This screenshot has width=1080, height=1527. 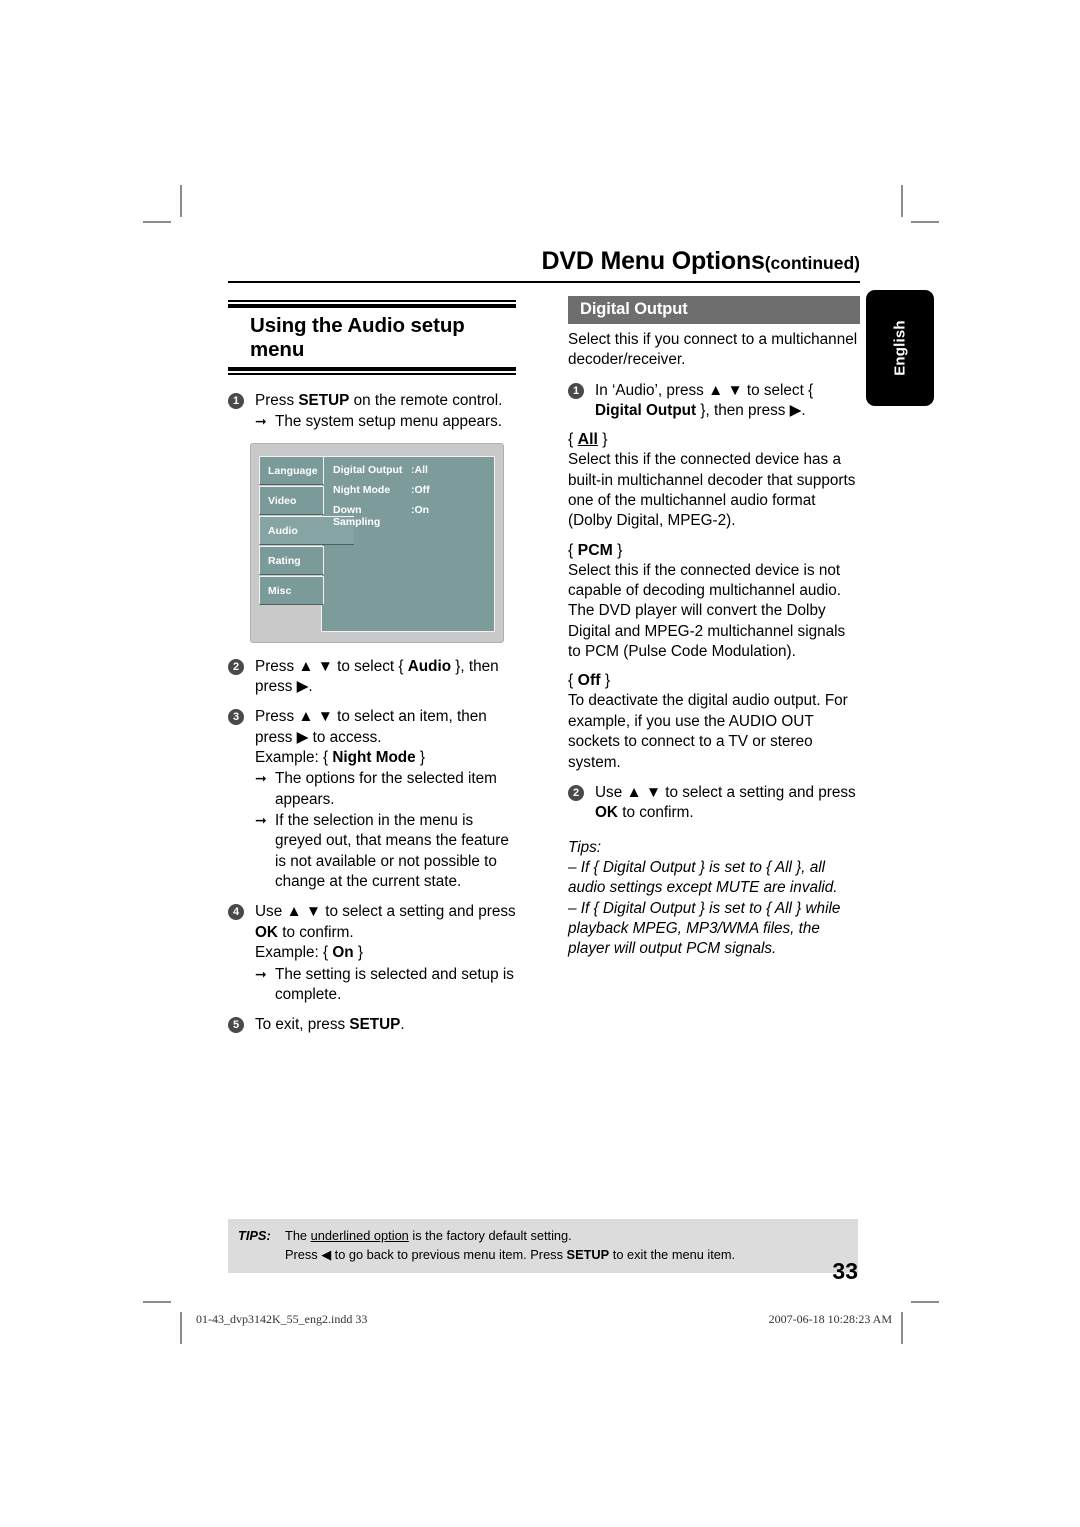 I want to click on page-number: 33, so click(x=845, y=1271).